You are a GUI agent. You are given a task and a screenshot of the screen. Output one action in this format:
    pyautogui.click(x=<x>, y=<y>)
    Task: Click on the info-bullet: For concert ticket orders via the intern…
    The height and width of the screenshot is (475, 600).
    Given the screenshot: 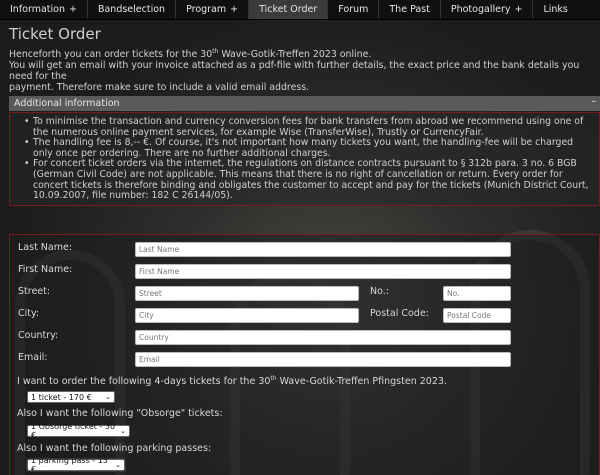 What is the action you would take?
    pyautogui.click(x=306, y=180)
    